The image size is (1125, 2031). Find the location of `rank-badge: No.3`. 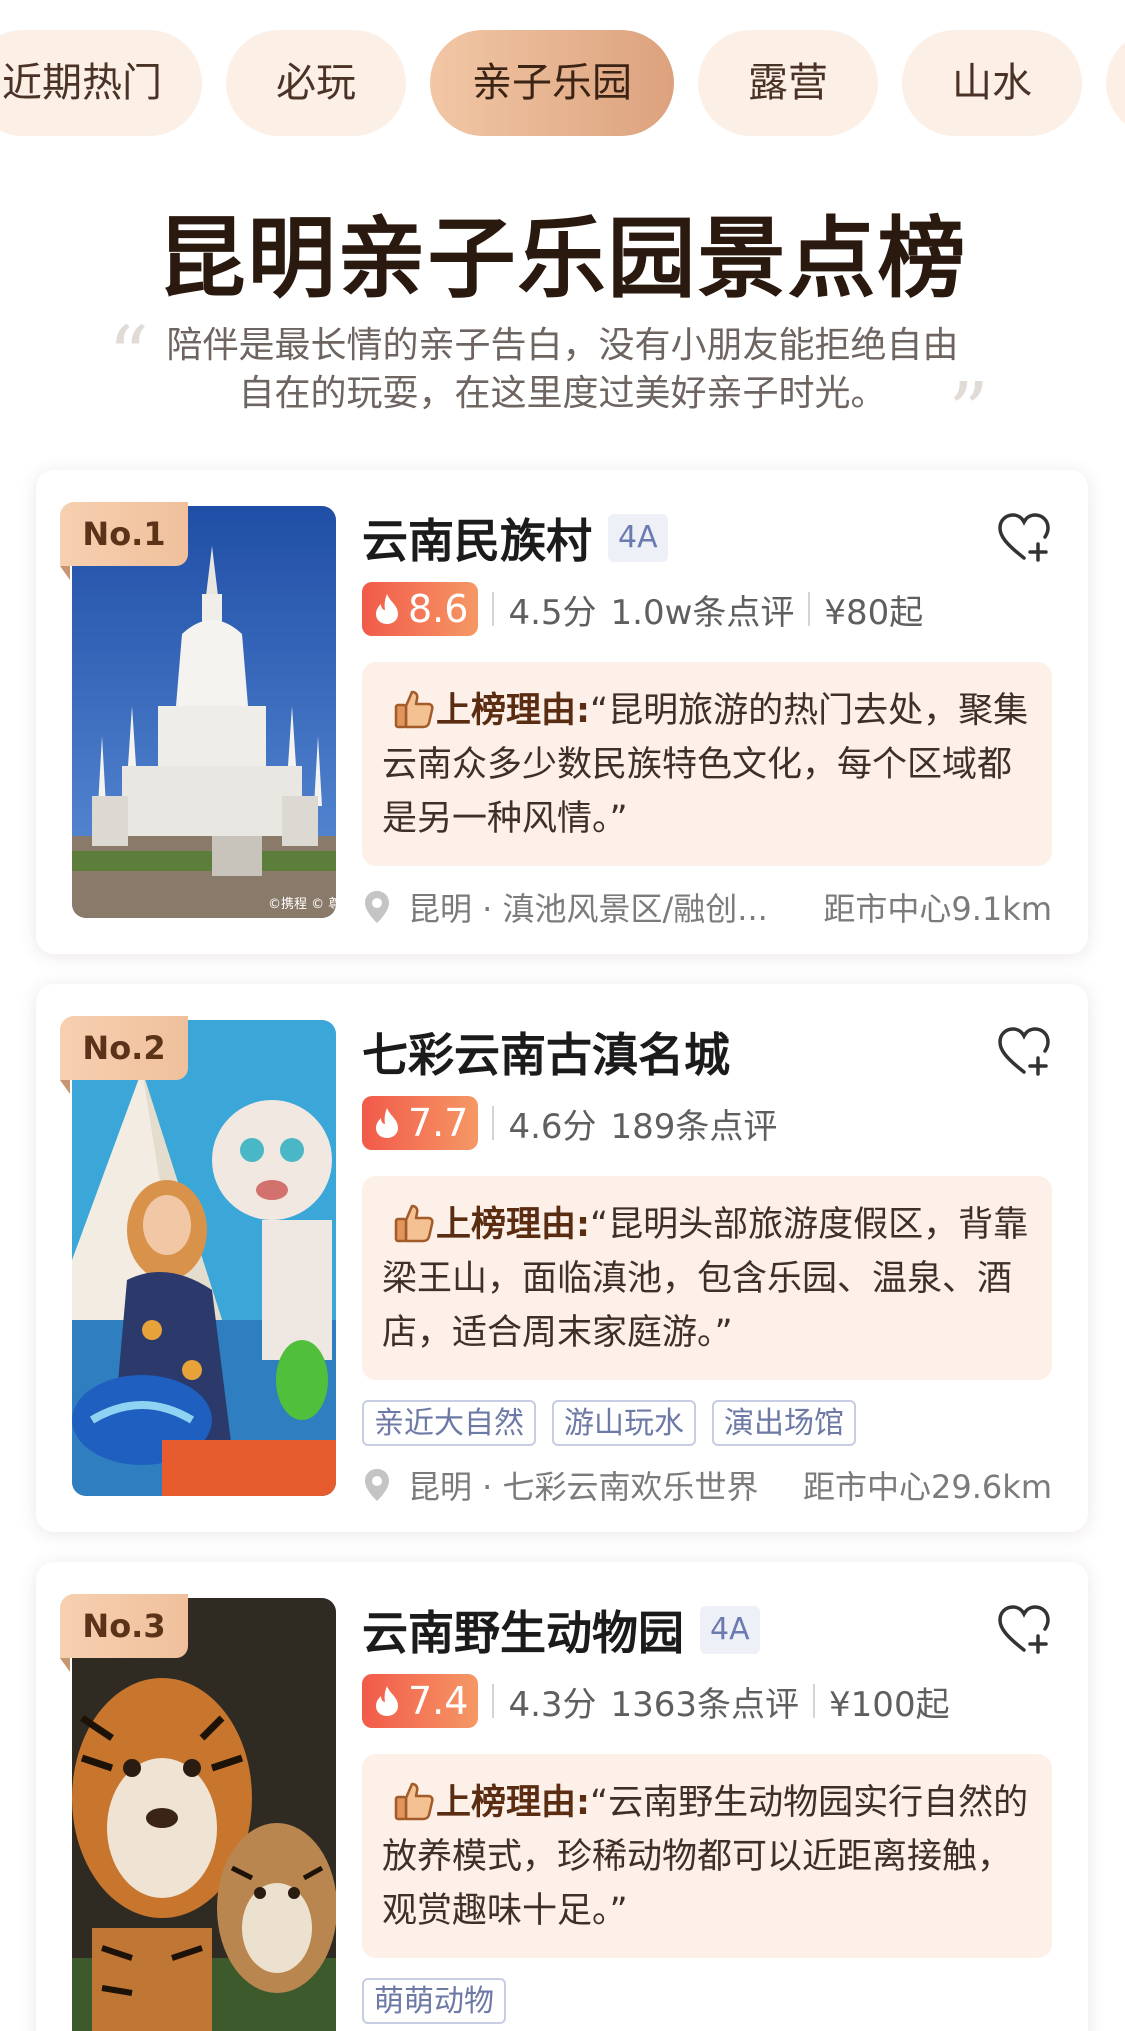

rank-badge: No.3 is located at coordinates (124, 1633).